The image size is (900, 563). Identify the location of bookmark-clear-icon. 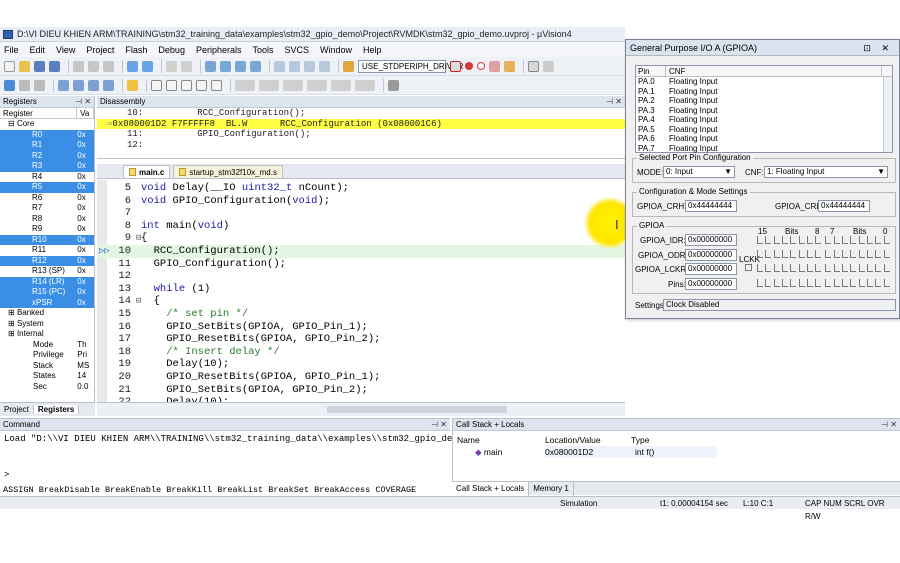
(255, 66).